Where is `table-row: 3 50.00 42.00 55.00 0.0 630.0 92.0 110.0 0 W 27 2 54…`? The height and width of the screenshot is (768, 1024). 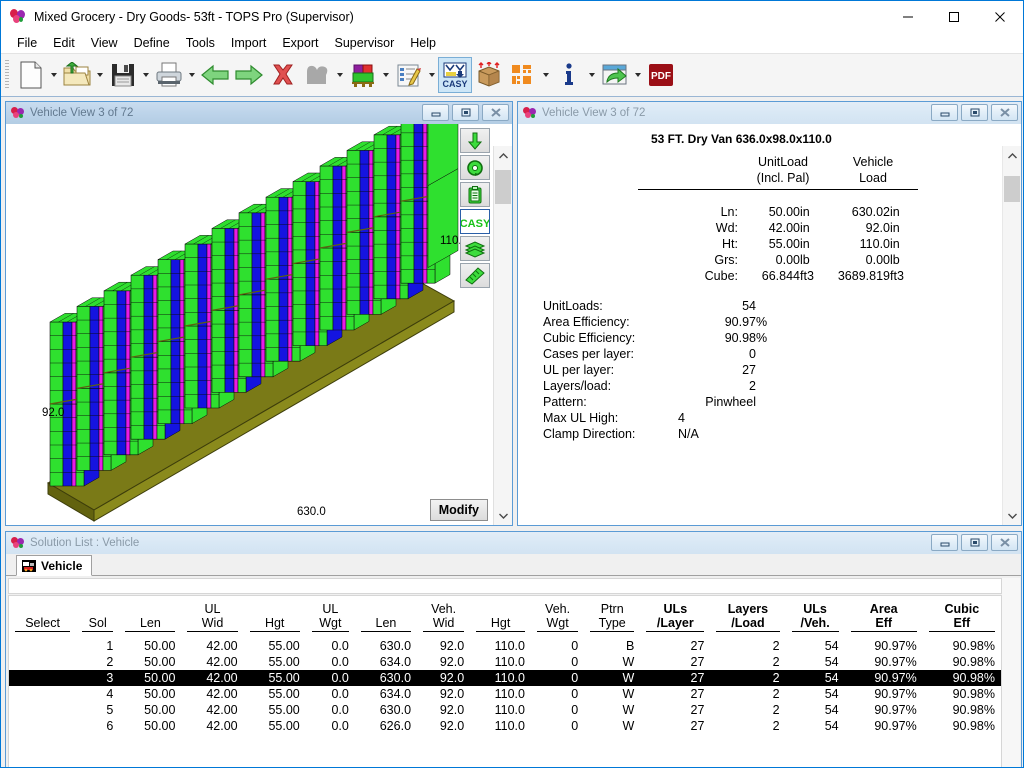 table-row: 3 50.00 42.00 55.00 0.0 630.0 92.0 110.0 0 W 27 2 54… is located at coordinates (505, 678).